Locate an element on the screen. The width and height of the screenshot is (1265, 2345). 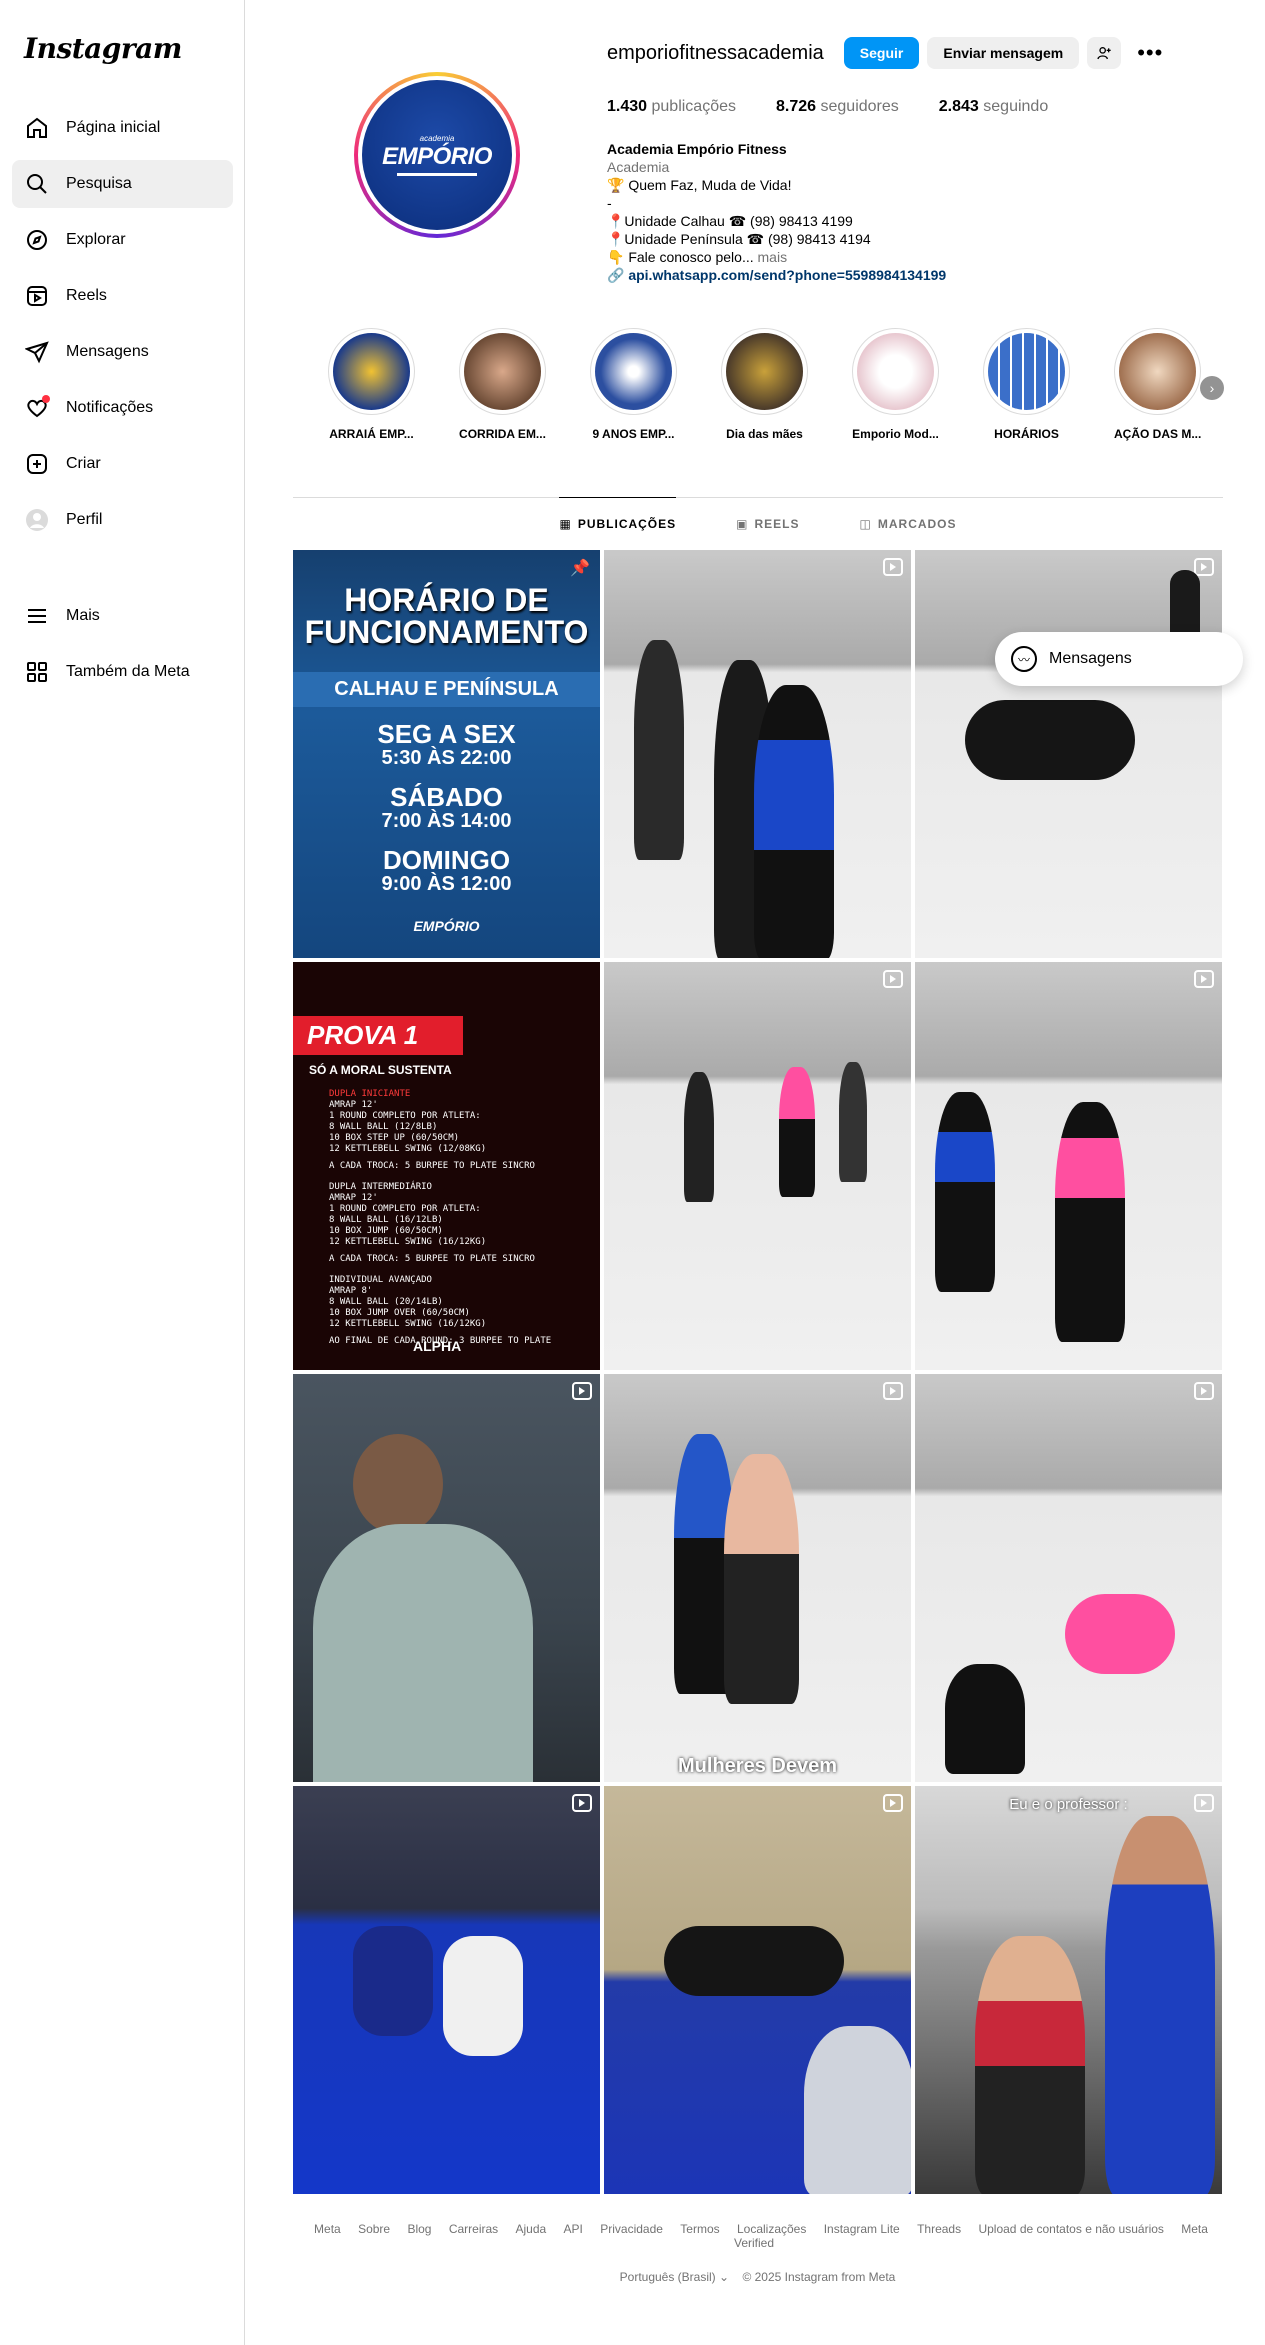
footer-link: Carreiras is located at coordinates (473, 2229).